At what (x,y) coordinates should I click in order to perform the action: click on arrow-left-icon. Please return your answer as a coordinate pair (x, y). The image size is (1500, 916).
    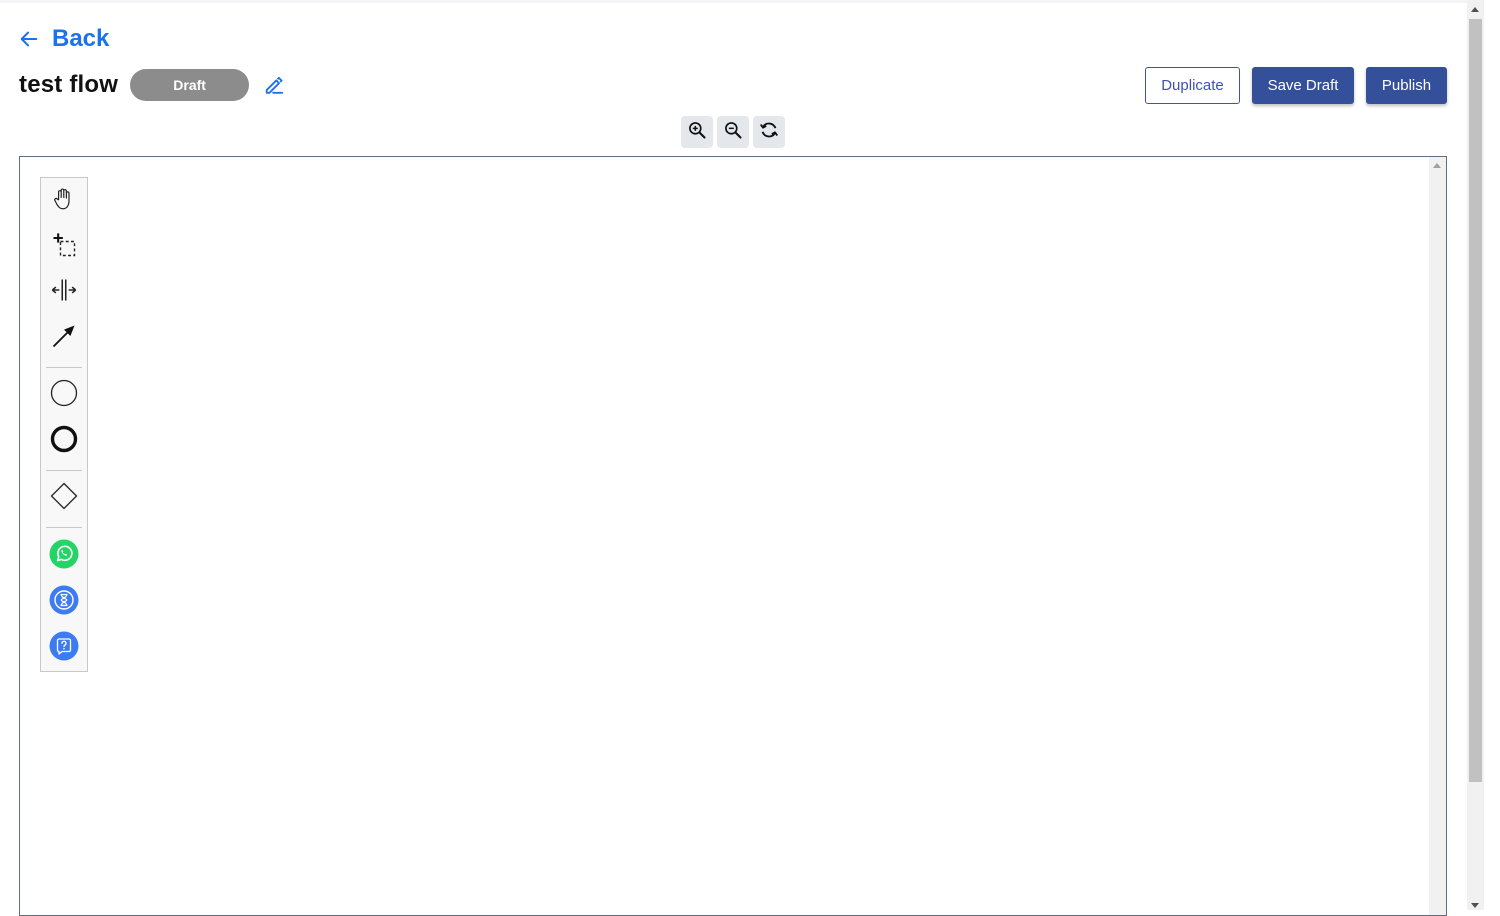
    Looking at the image, I should click on (29, 39).